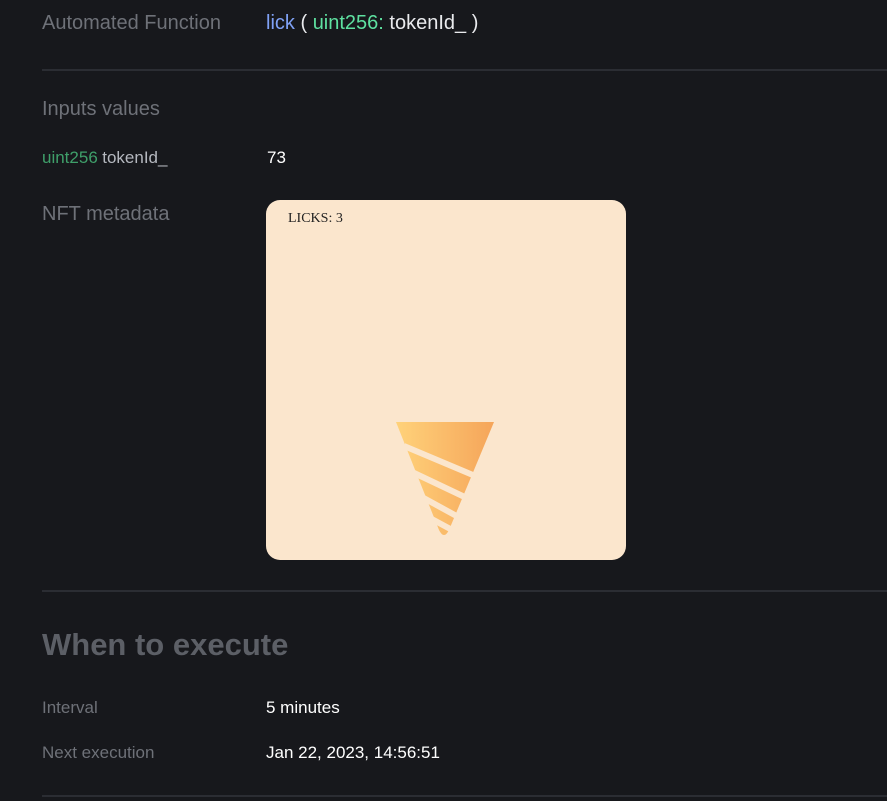 This screenshot has height=801, width=887. Describe the element at coordinates (70, 707) in the screenshot. I see `interval-label: Interval` at that location.